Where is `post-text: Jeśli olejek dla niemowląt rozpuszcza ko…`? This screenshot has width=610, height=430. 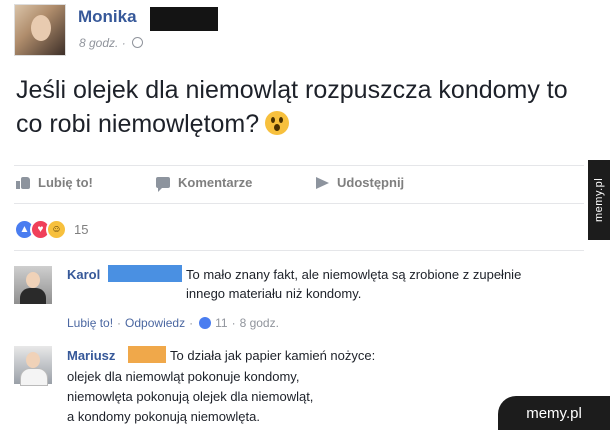 post-text: Jeśli olejek dla niemowląt rozpuszcza ko… is located at coordinates (296, 107).